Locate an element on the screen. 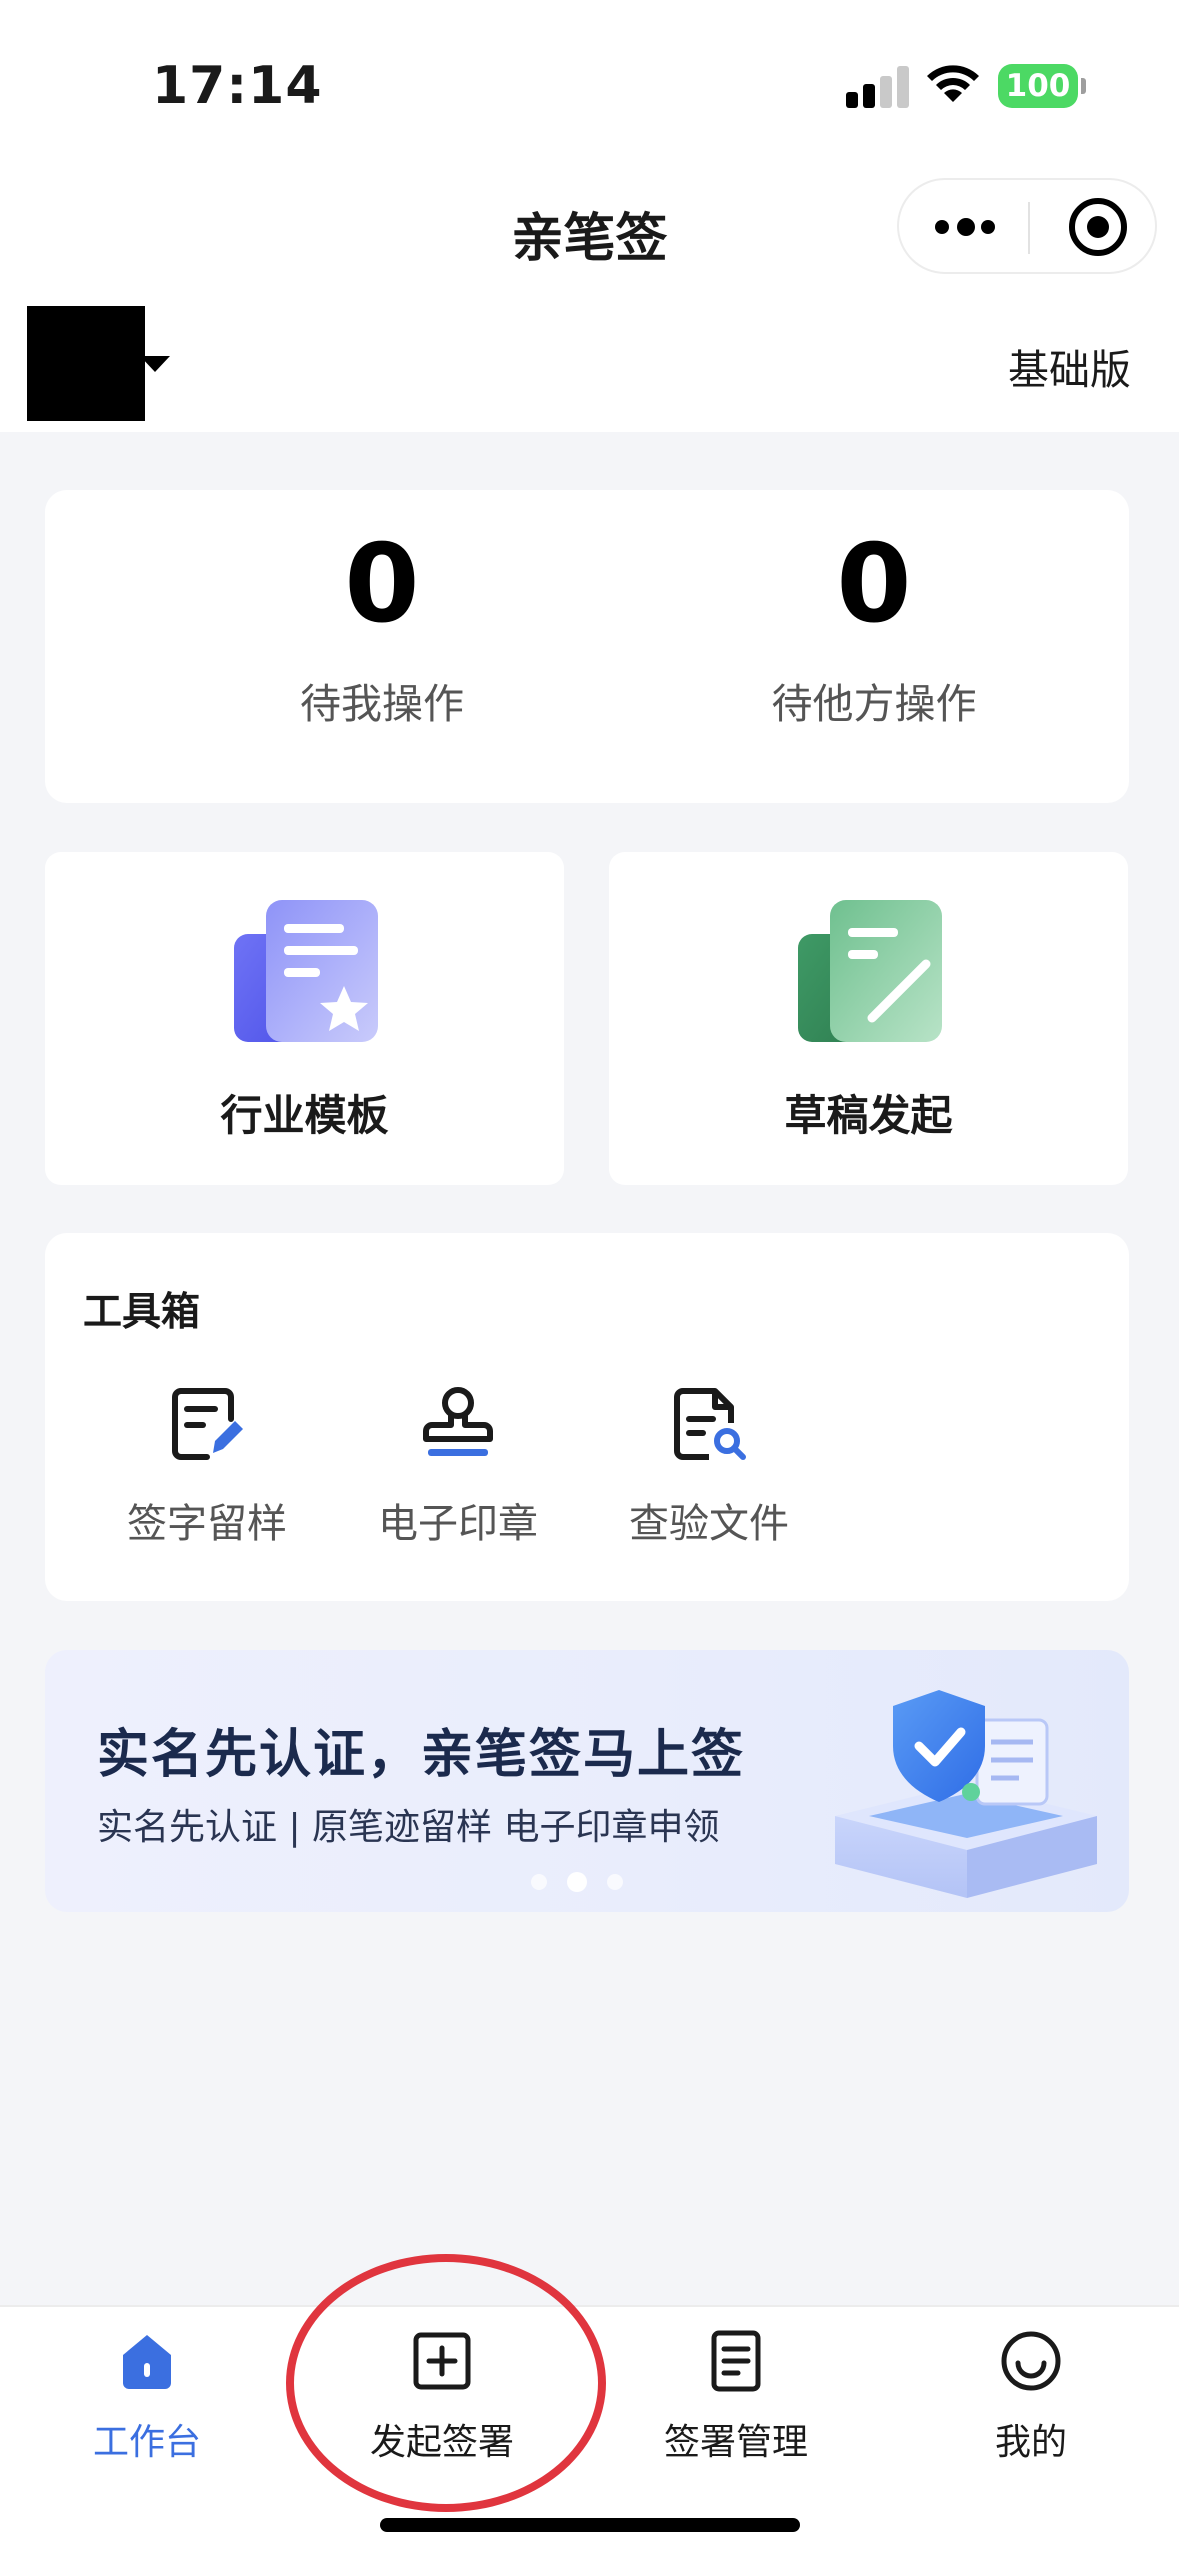  tool-electronic-stamp: 电子印章 is located at coordinates (458, 1466).